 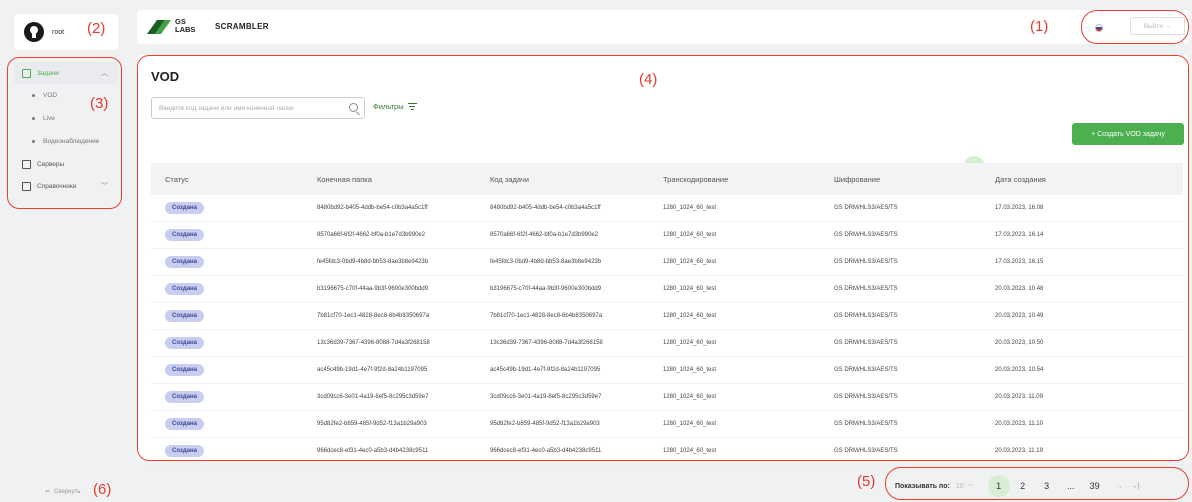 I want to click on column-header-encryption: Шифрование, so click(x=914, y=179).